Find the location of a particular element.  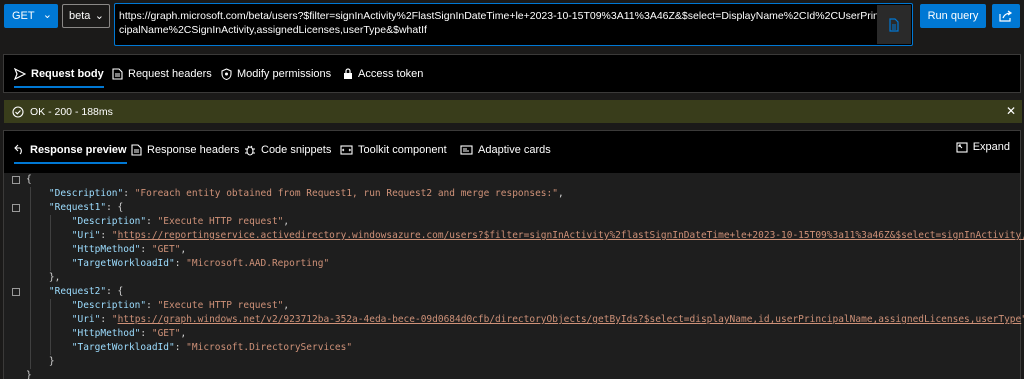

tab-response-headers: Response headers is located at coordinates (185, 149).